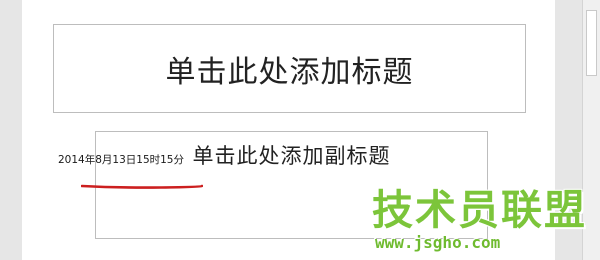 The width and height of the screenshot is (600, 260). Describe the element at coordinates (591, 43) in the screenshot. I see `scrollbar-thumb` at that location.